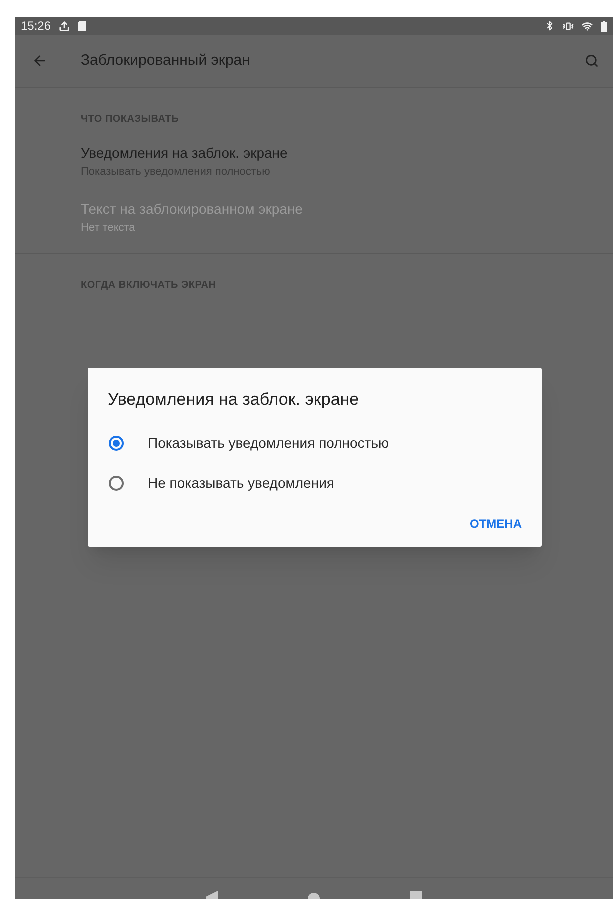 The width and height of the screenshot is (613, 899). I want to click on search-icon, so click(592, 61).